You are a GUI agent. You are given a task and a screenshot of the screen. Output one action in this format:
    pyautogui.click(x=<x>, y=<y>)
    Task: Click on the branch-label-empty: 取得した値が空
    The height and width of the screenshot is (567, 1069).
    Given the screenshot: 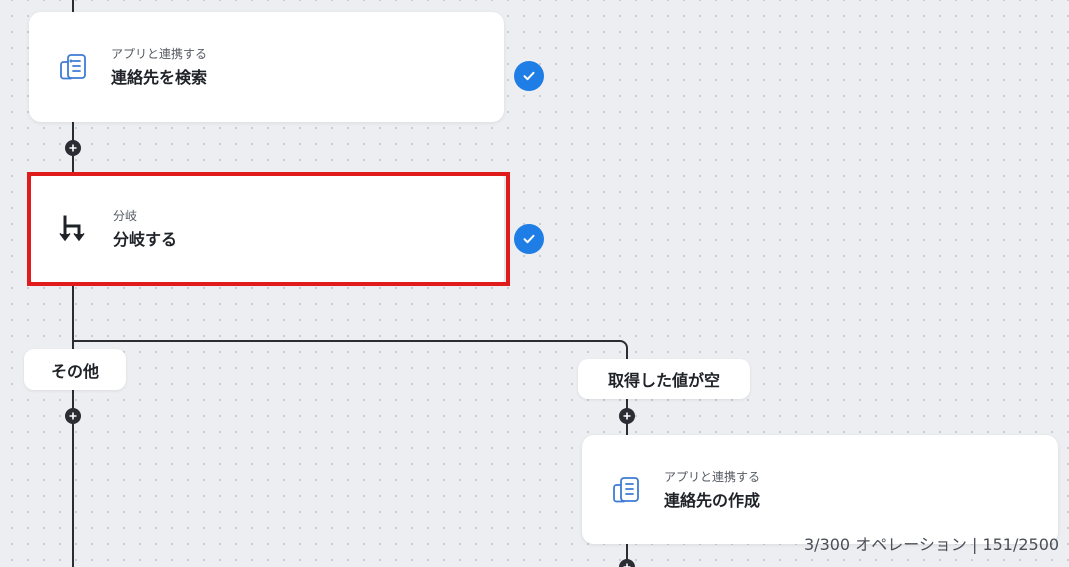 What is the action you would take?
    pyautogui.click(x=664, y=379)
    